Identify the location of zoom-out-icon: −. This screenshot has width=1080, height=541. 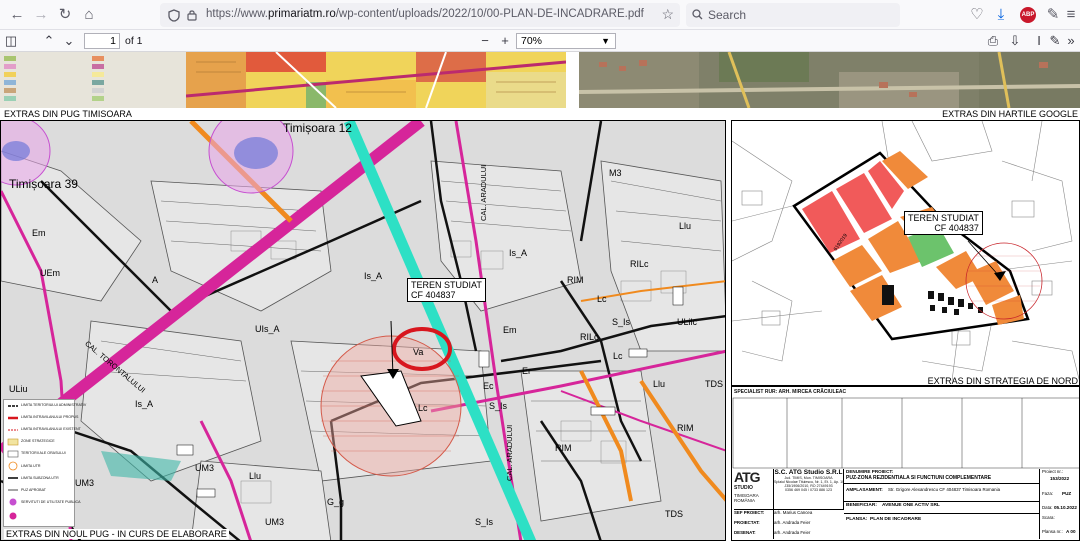
(485, 41).